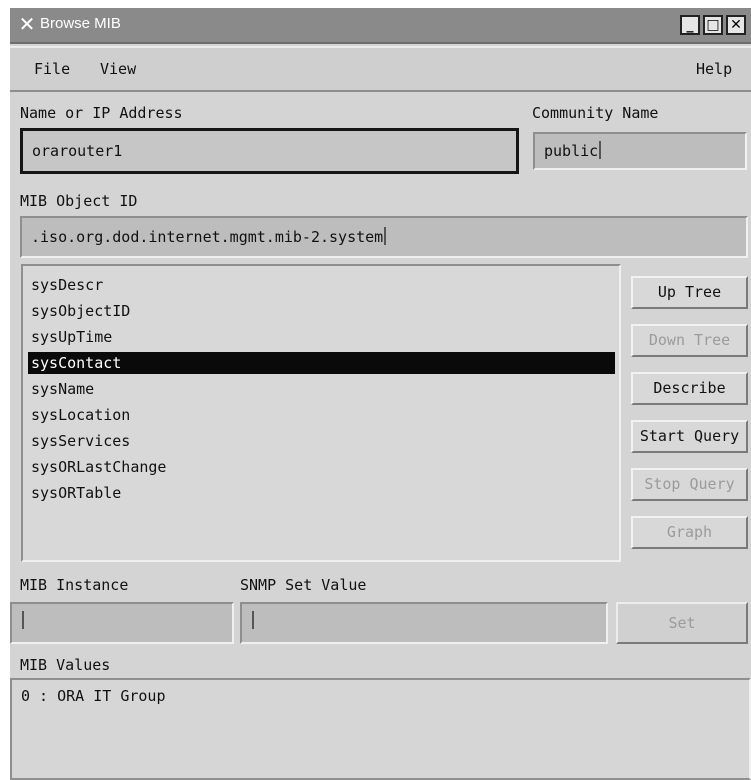  Describe the element at coordinates (690, 25) in the screenshot. I see `minimize-button: _` at that location.